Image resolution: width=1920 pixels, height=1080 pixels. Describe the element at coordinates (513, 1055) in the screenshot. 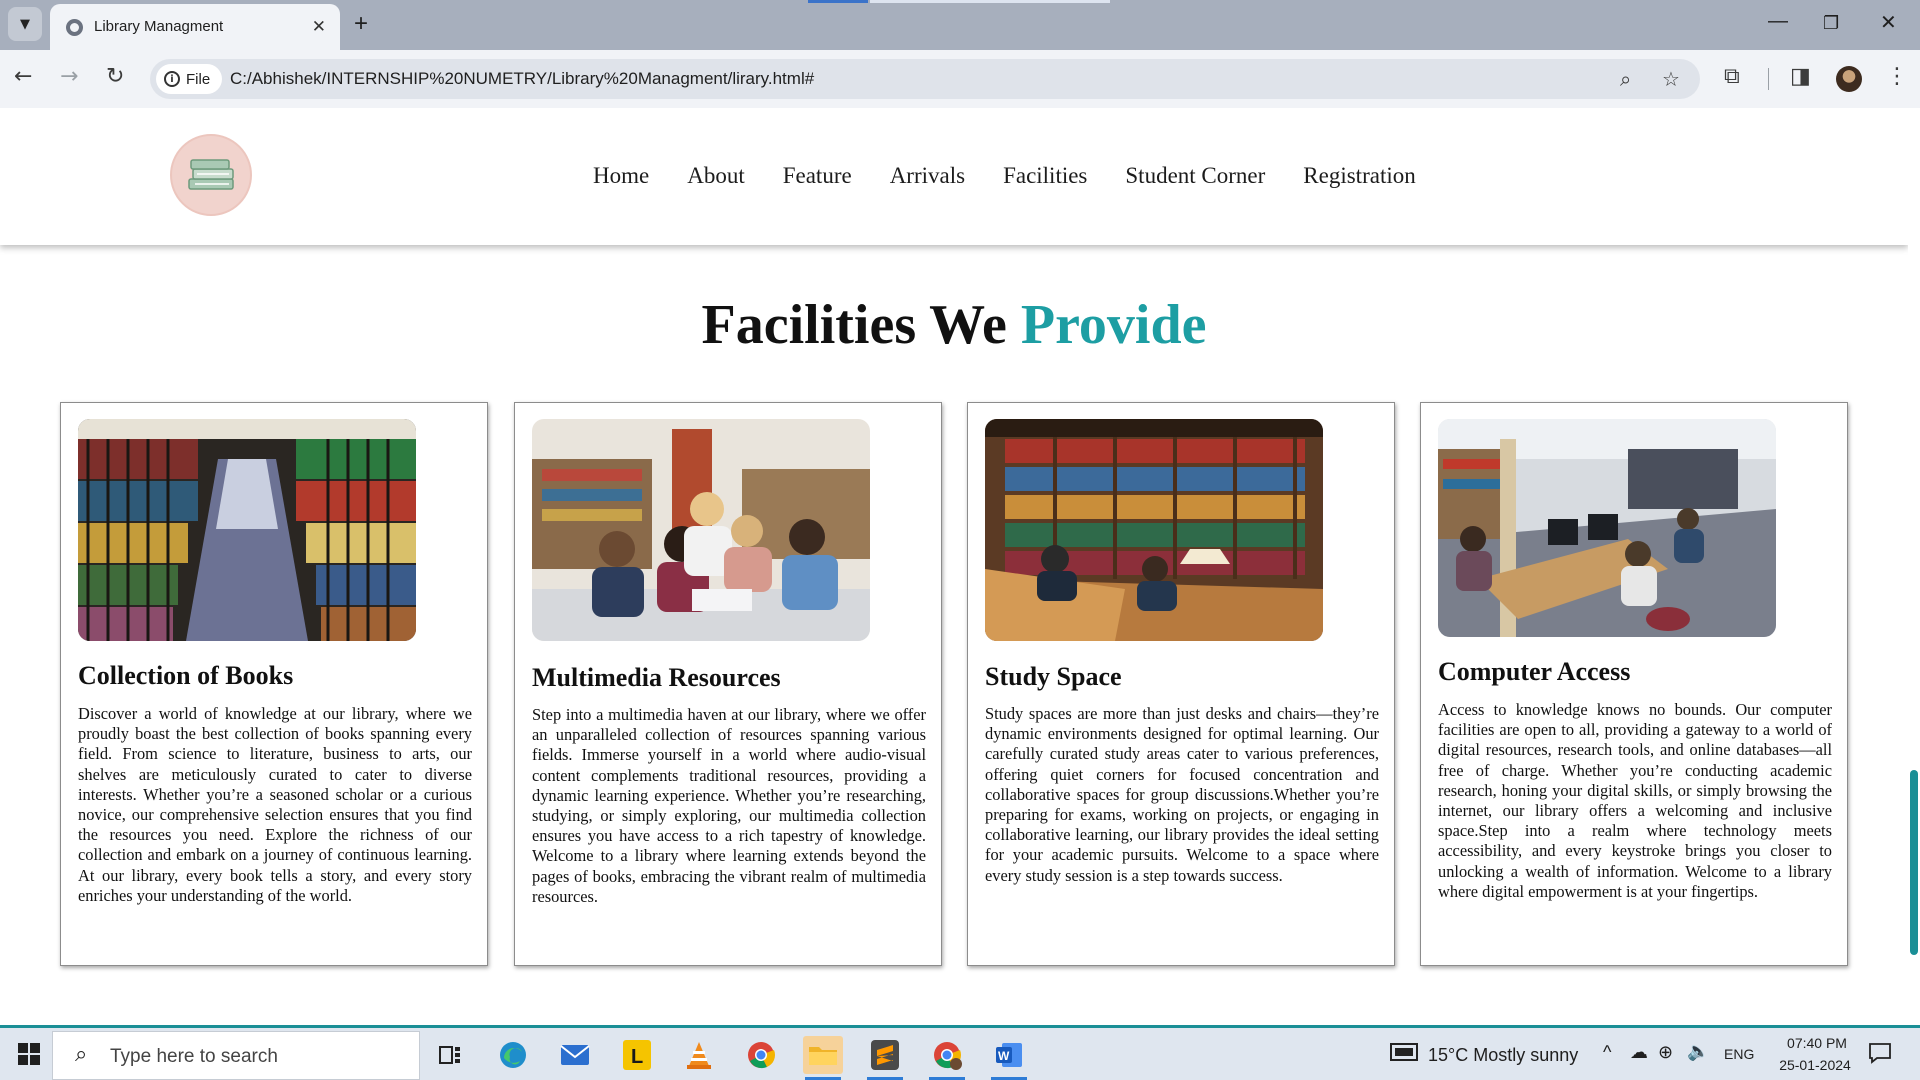

I see `edge-browser-icon` at that location.